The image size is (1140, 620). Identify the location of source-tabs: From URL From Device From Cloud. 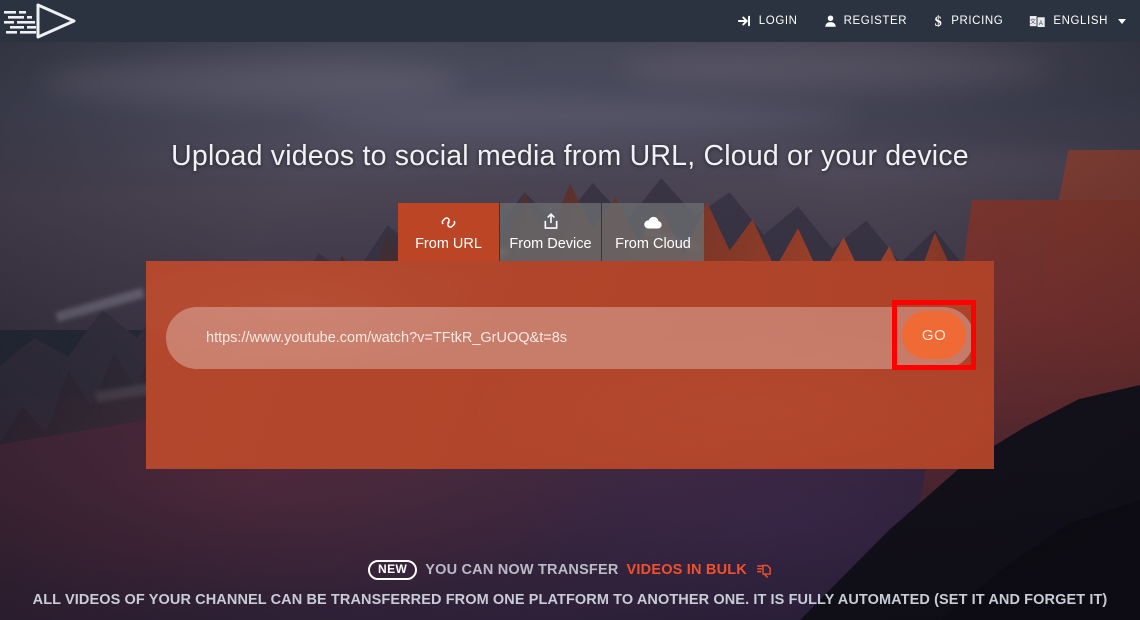
(551, 232).